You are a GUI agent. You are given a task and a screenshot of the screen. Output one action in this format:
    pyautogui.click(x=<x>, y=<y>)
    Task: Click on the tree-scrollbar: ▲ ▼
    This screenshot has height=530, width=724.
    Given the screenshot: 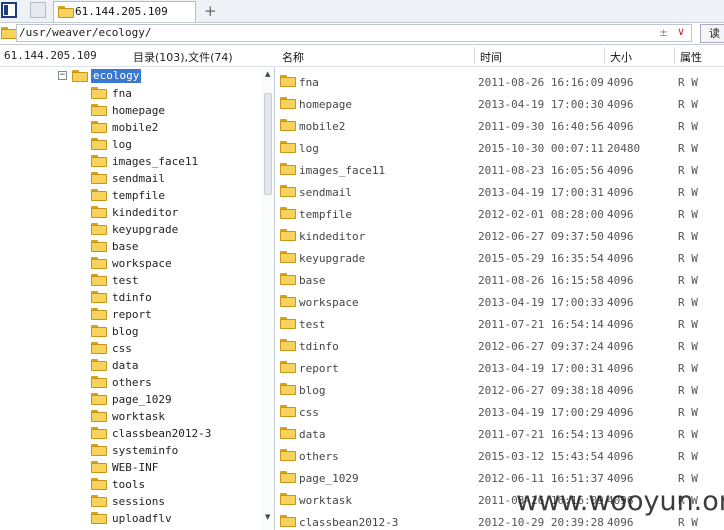 What is the action you would take?
    pyautogui.click(x=268, y=298)
    